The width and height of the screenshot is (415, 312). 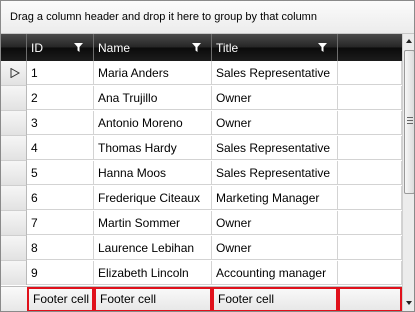 What do you see at coordinates (60, 198) in the screenshot?
I see `cell-id: 6` at bounding box center [60, 198].